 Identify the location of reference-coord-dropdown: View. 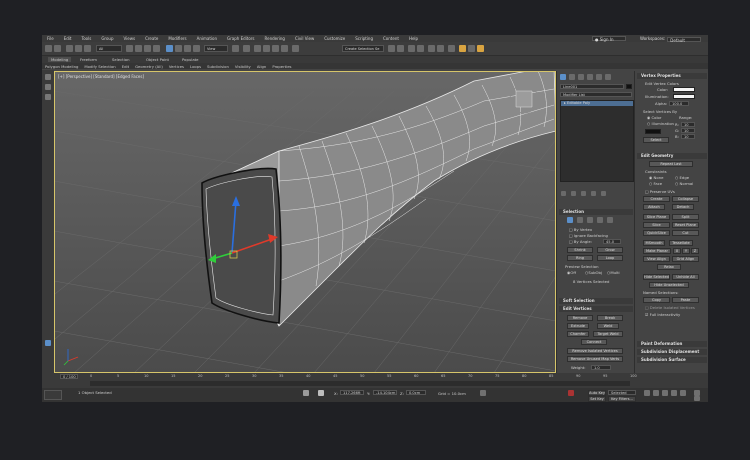
(216, 48).